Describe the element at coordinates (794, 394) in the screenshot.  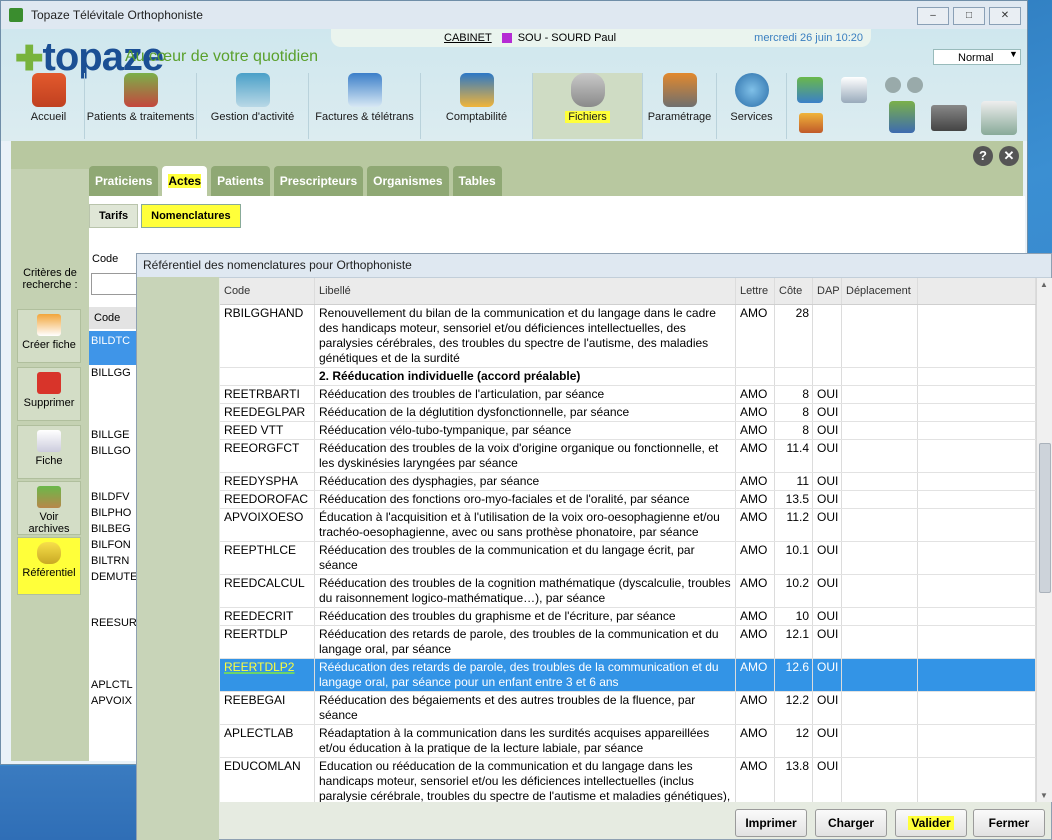
I see `cell-cote: 8` at that location.